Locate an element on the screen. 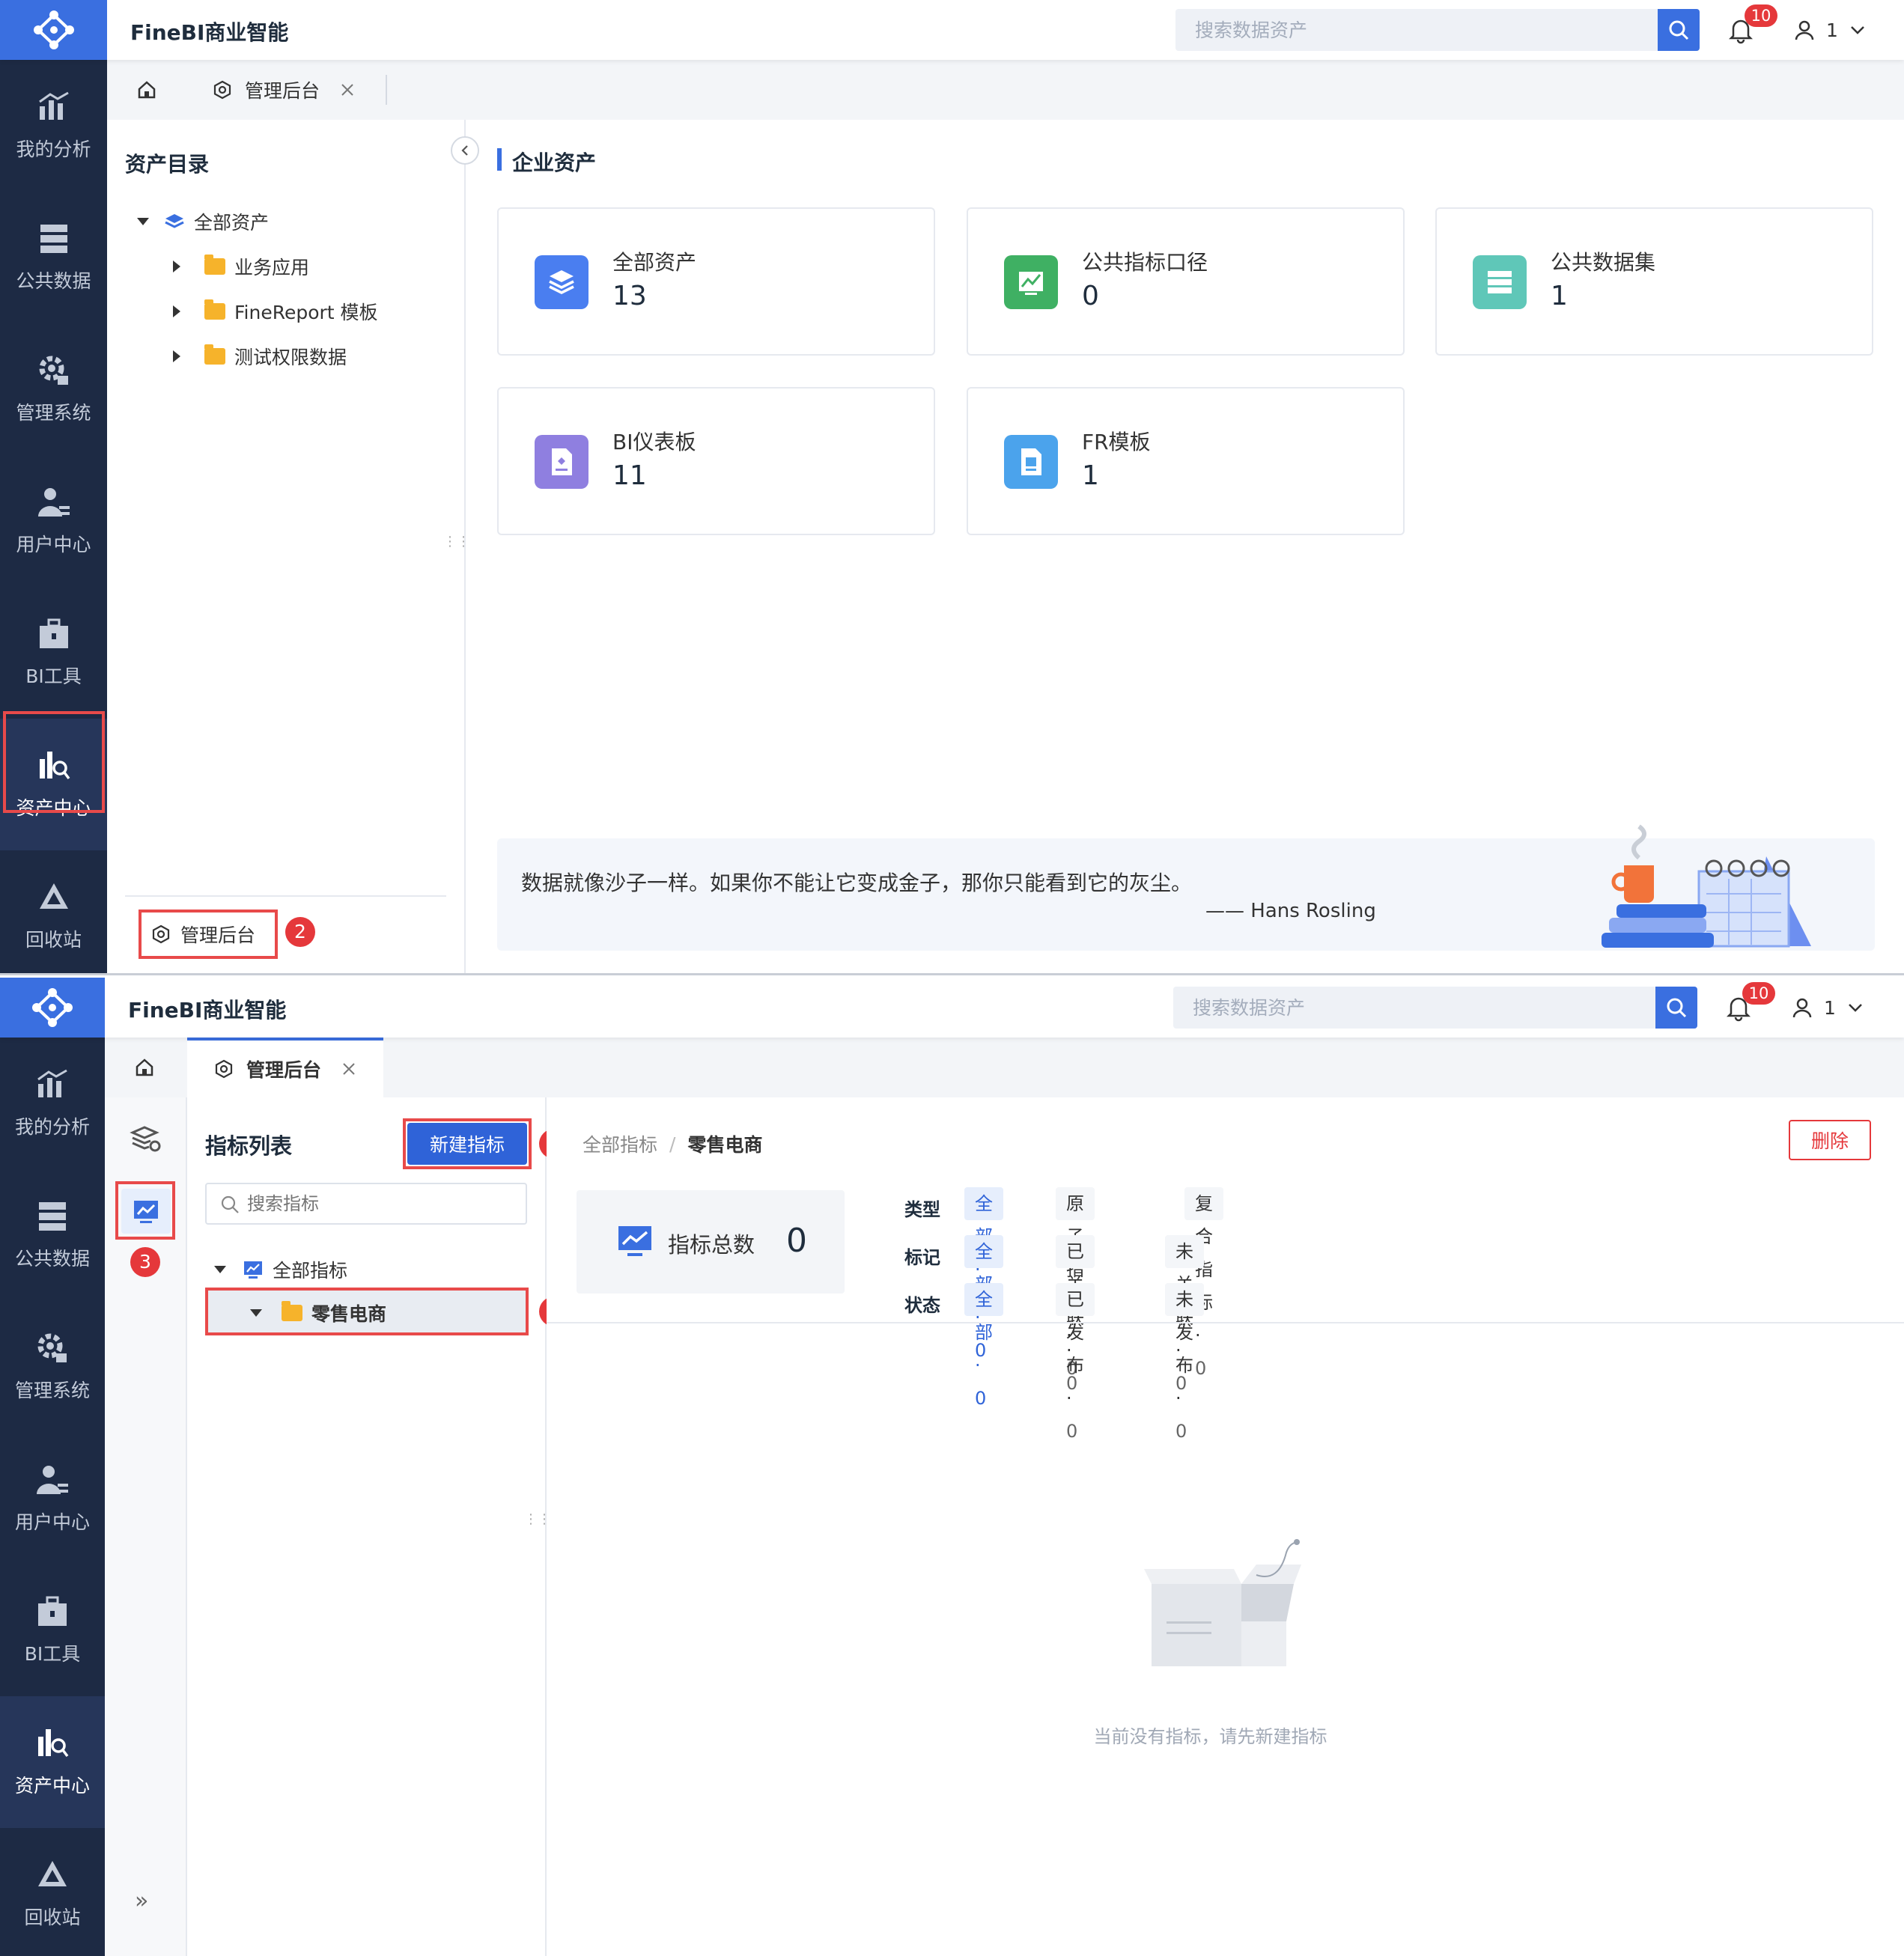 The height and width of the screenshot is (1956, 1904). card-label: FR模板 is located at coordinates (1116, 442).